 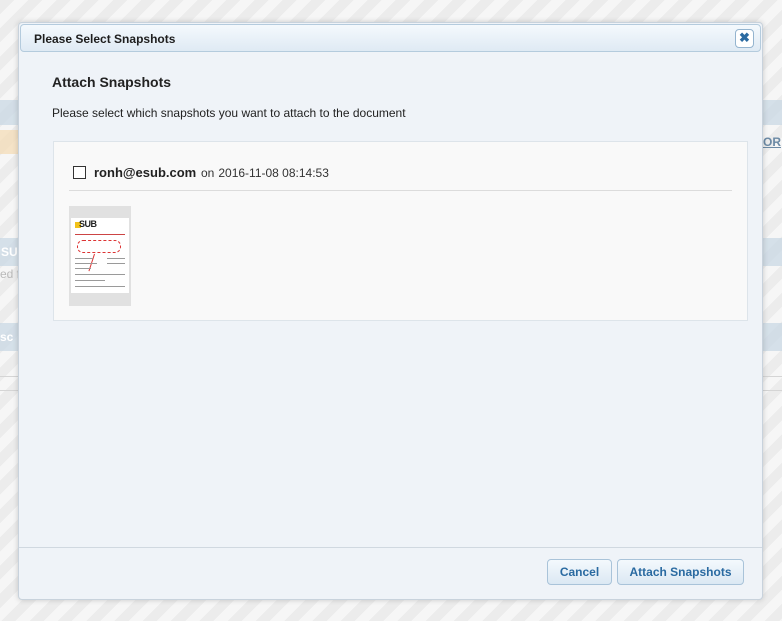 I want to click on dialog-footer-divider, so click(x=390, y=547).